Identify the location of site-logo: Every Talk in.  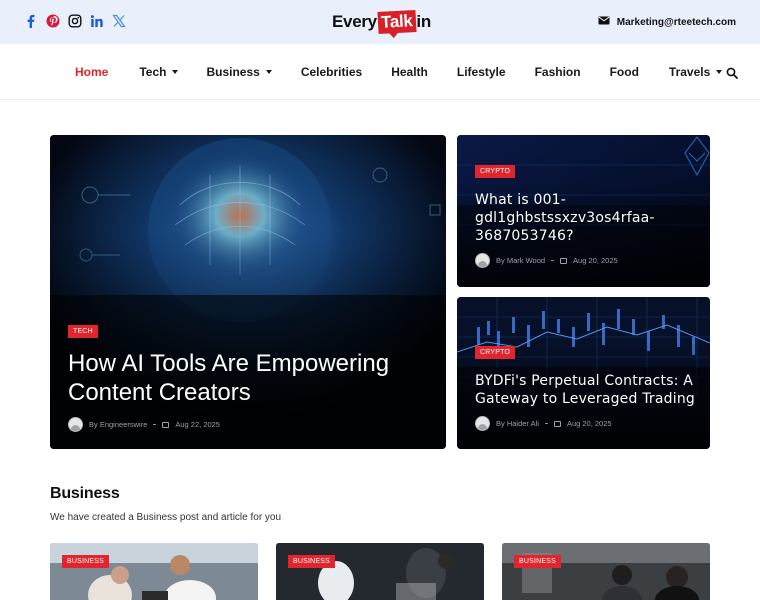
(381, 22).